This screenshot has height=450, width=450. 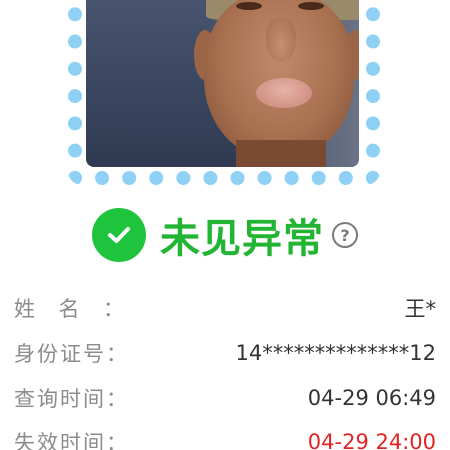 What do you see at coordinates (371, 440) in the screenshot?
I see `expire-time-value: 04-29 24:00` at bounding box center [371, 440].